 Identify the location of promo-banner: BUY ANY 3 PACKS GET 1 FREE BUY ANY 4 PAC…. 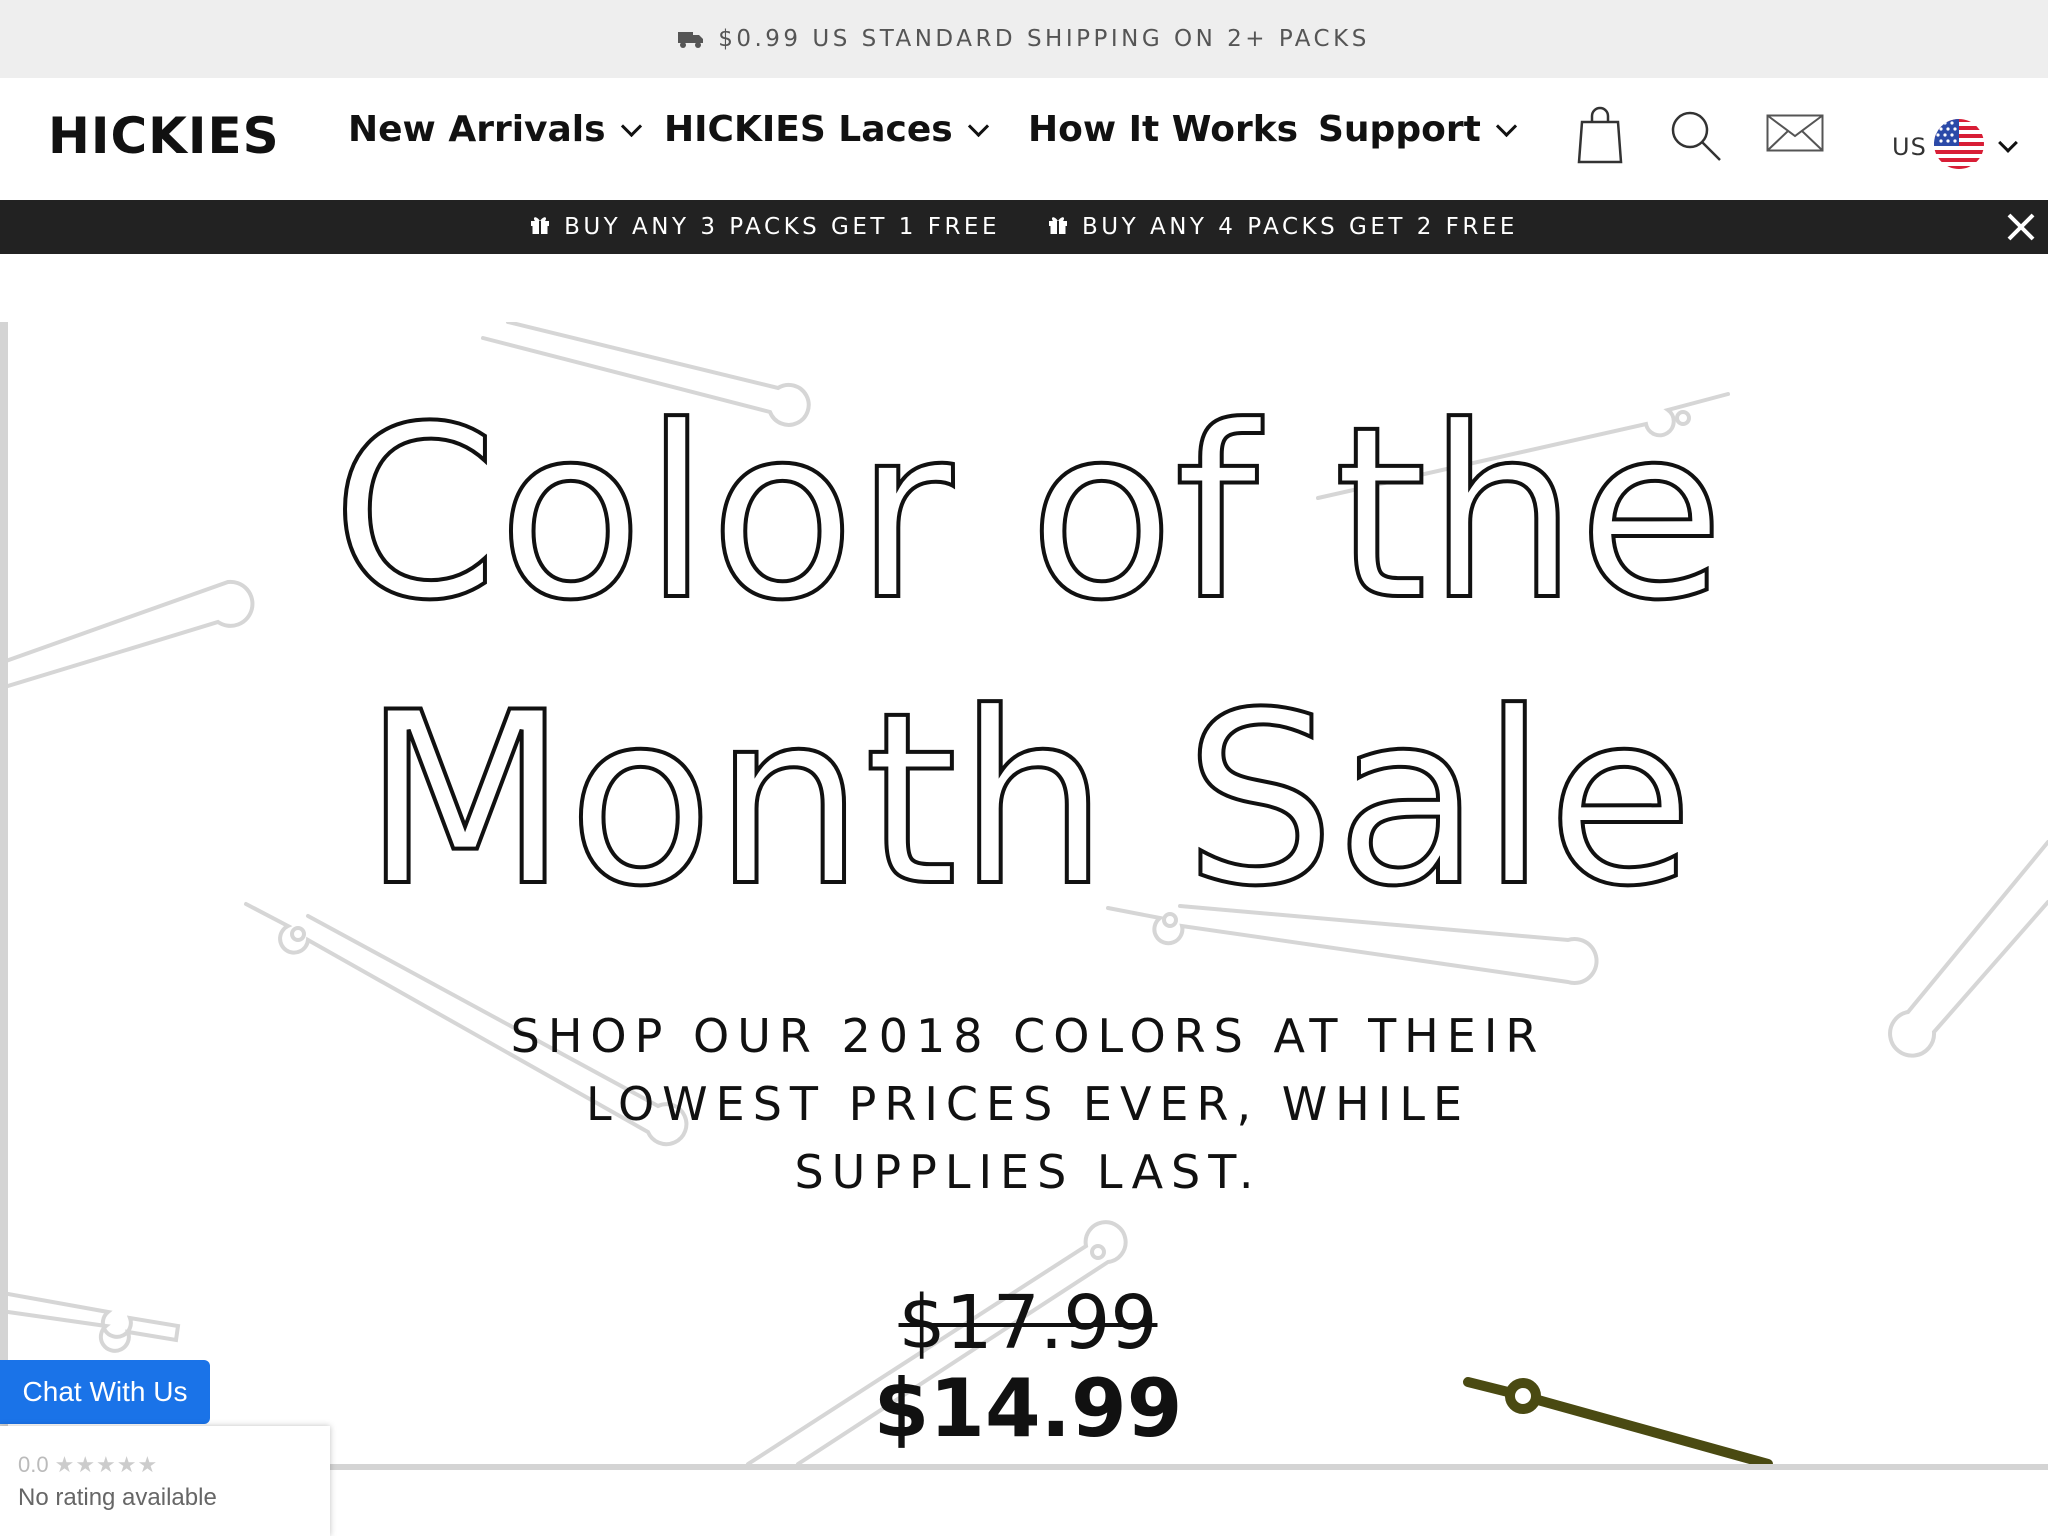
(1024, 227).